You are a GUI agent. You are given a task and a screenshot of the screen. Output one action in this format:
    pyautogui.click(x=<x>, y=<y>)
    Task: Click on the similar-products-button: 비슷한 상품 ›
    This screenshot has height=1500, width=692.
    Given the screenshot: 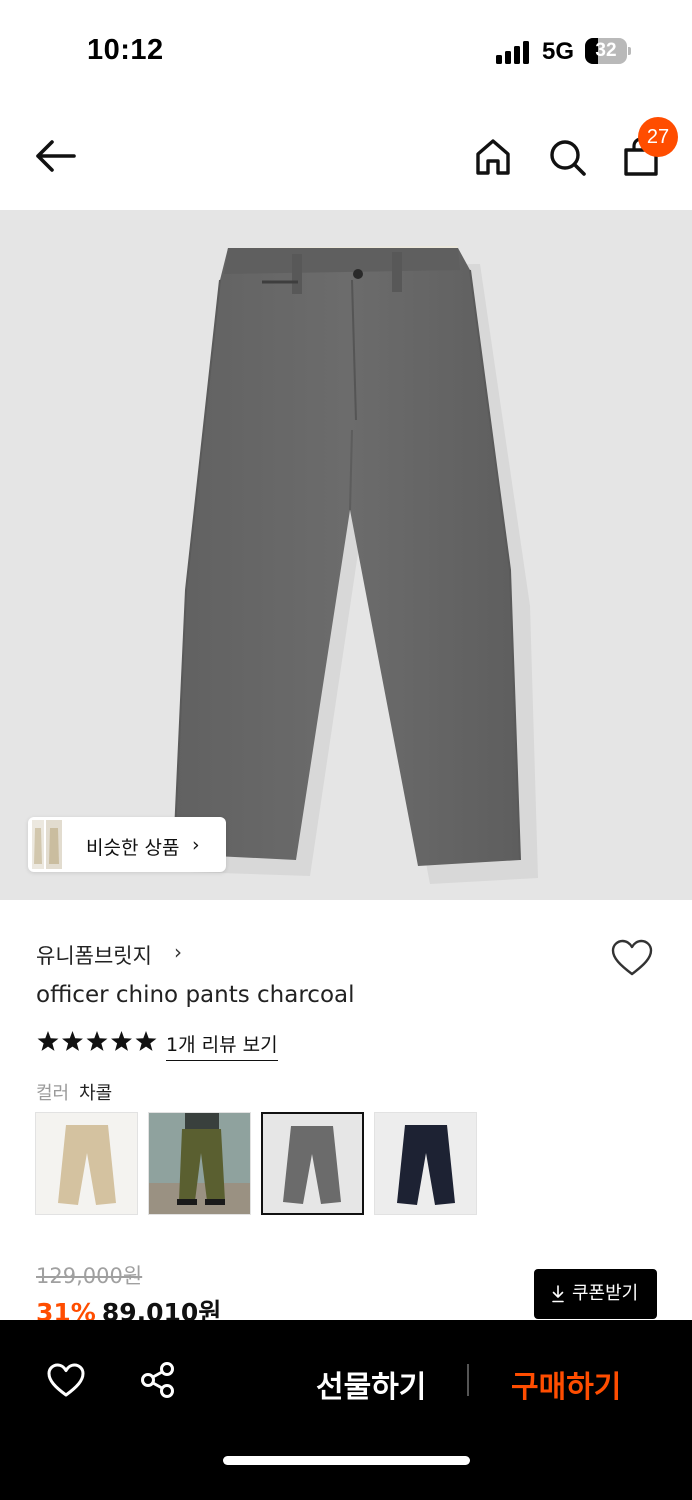 What is the action you would take?
    pyautogui.click(x=127, y=844)
    